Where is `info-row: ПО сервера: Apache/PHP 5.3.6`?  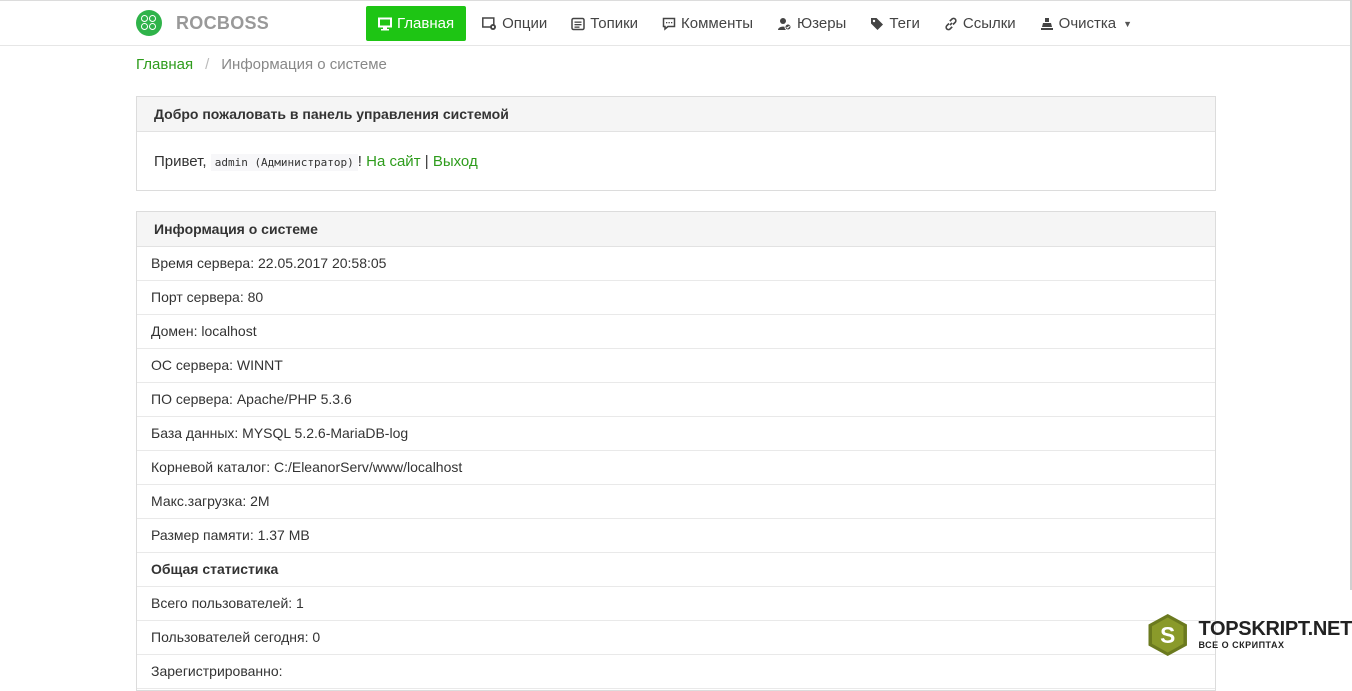 info-row: ПО сервера: Apache/PHP 5.3.6 is located at coordinates (676, 400).